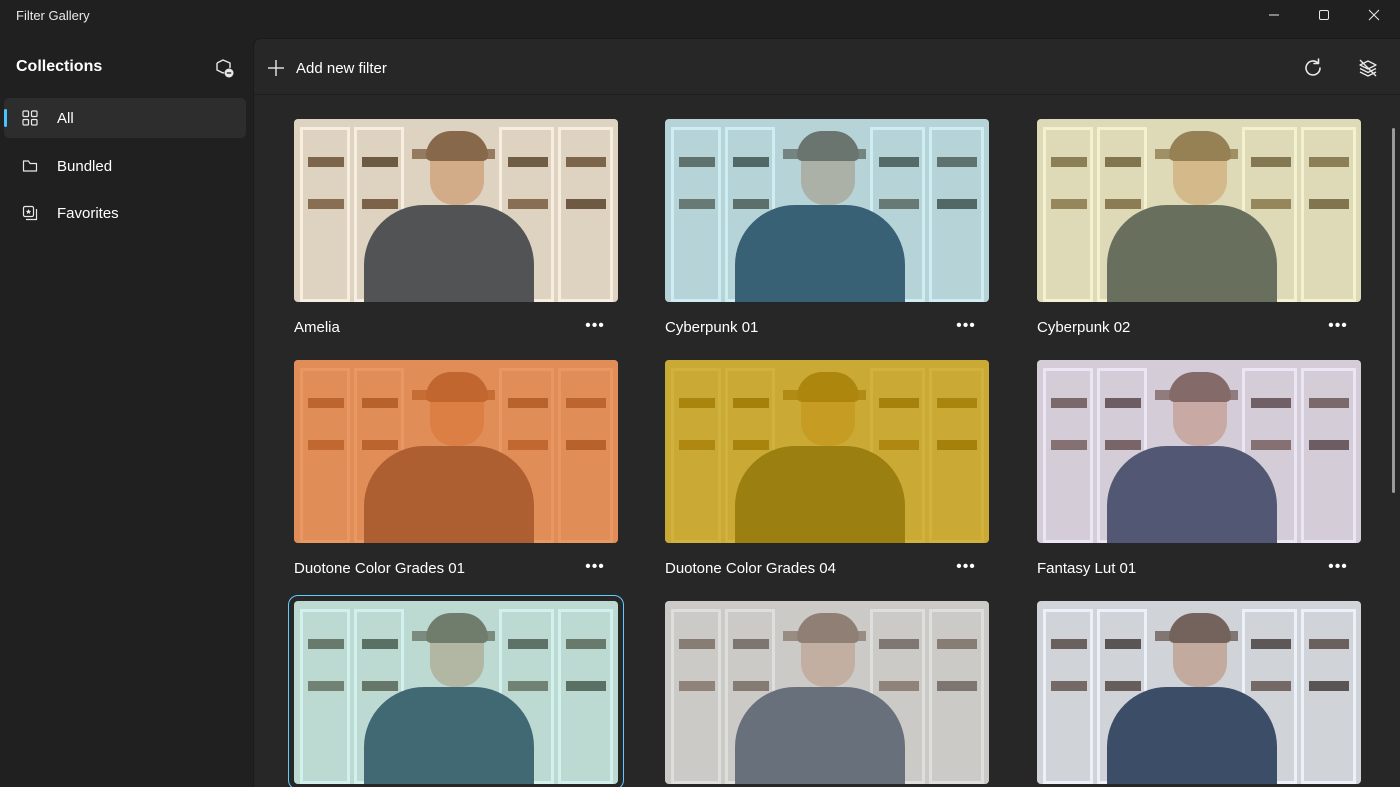 This screenshot has height=787, width=1400. I want to click on filter-card: Duotone Color Grades 04 •••, so click(827, 468).